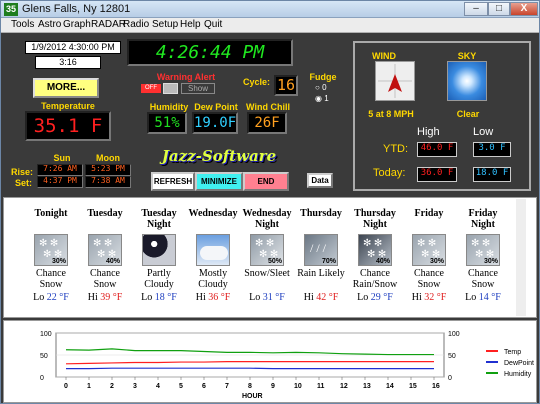 The width and height of the screenshot is (540, 404). Describe the element at coordinates (49, 24) in the screenshot. I see `menu-astro: Astro` at that location.